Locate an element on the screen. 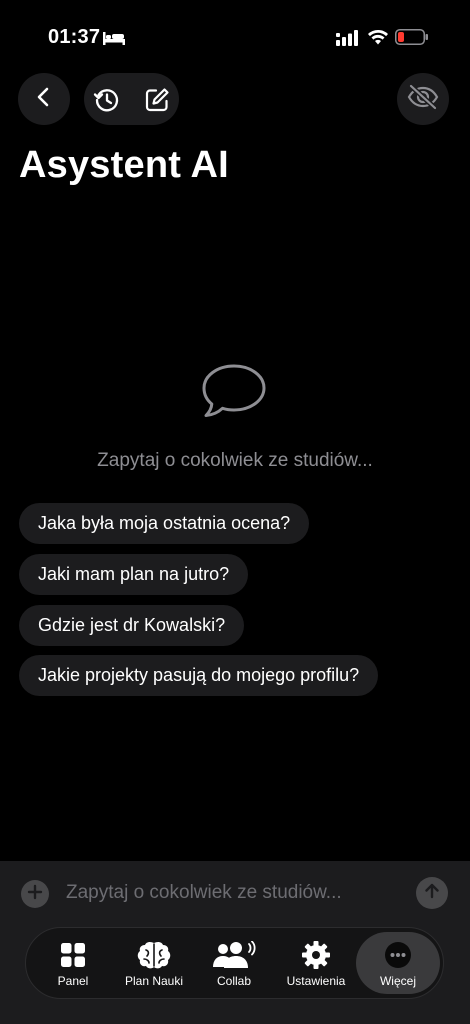 Image resolution: width=470 pixels, height=1024 pixels. tab-ustawienia: Ustawienia is located at coordinates (316, 963).